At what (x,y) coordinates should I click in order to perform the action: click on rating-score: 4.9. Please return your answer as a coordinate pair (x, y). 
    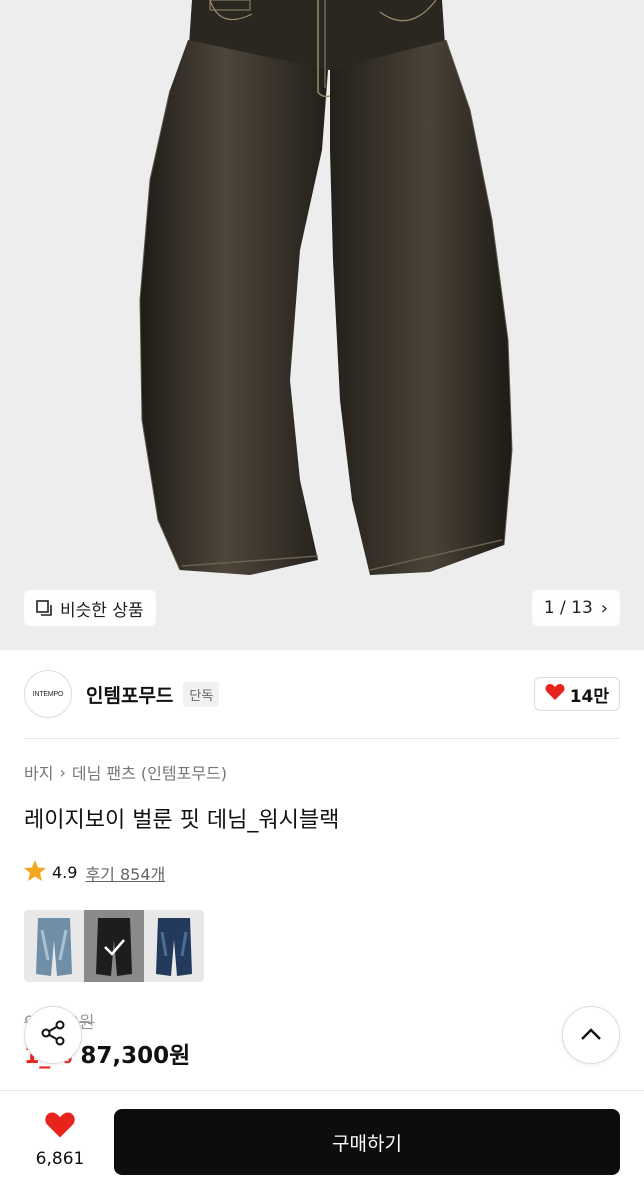
    Looking at the image, I should click on (65, 872).